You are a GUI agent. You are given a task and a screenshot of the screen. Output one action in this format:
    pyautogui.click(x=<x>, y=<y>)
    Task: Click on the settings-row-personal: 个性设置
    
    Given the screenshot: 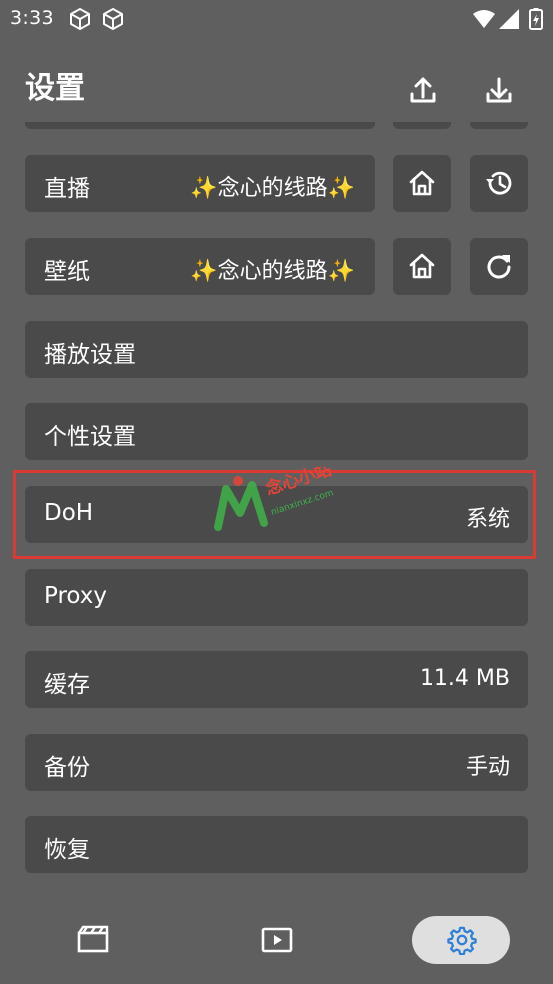 What is the action you would take?
    pyautogui.click(x=276, y=431)
    